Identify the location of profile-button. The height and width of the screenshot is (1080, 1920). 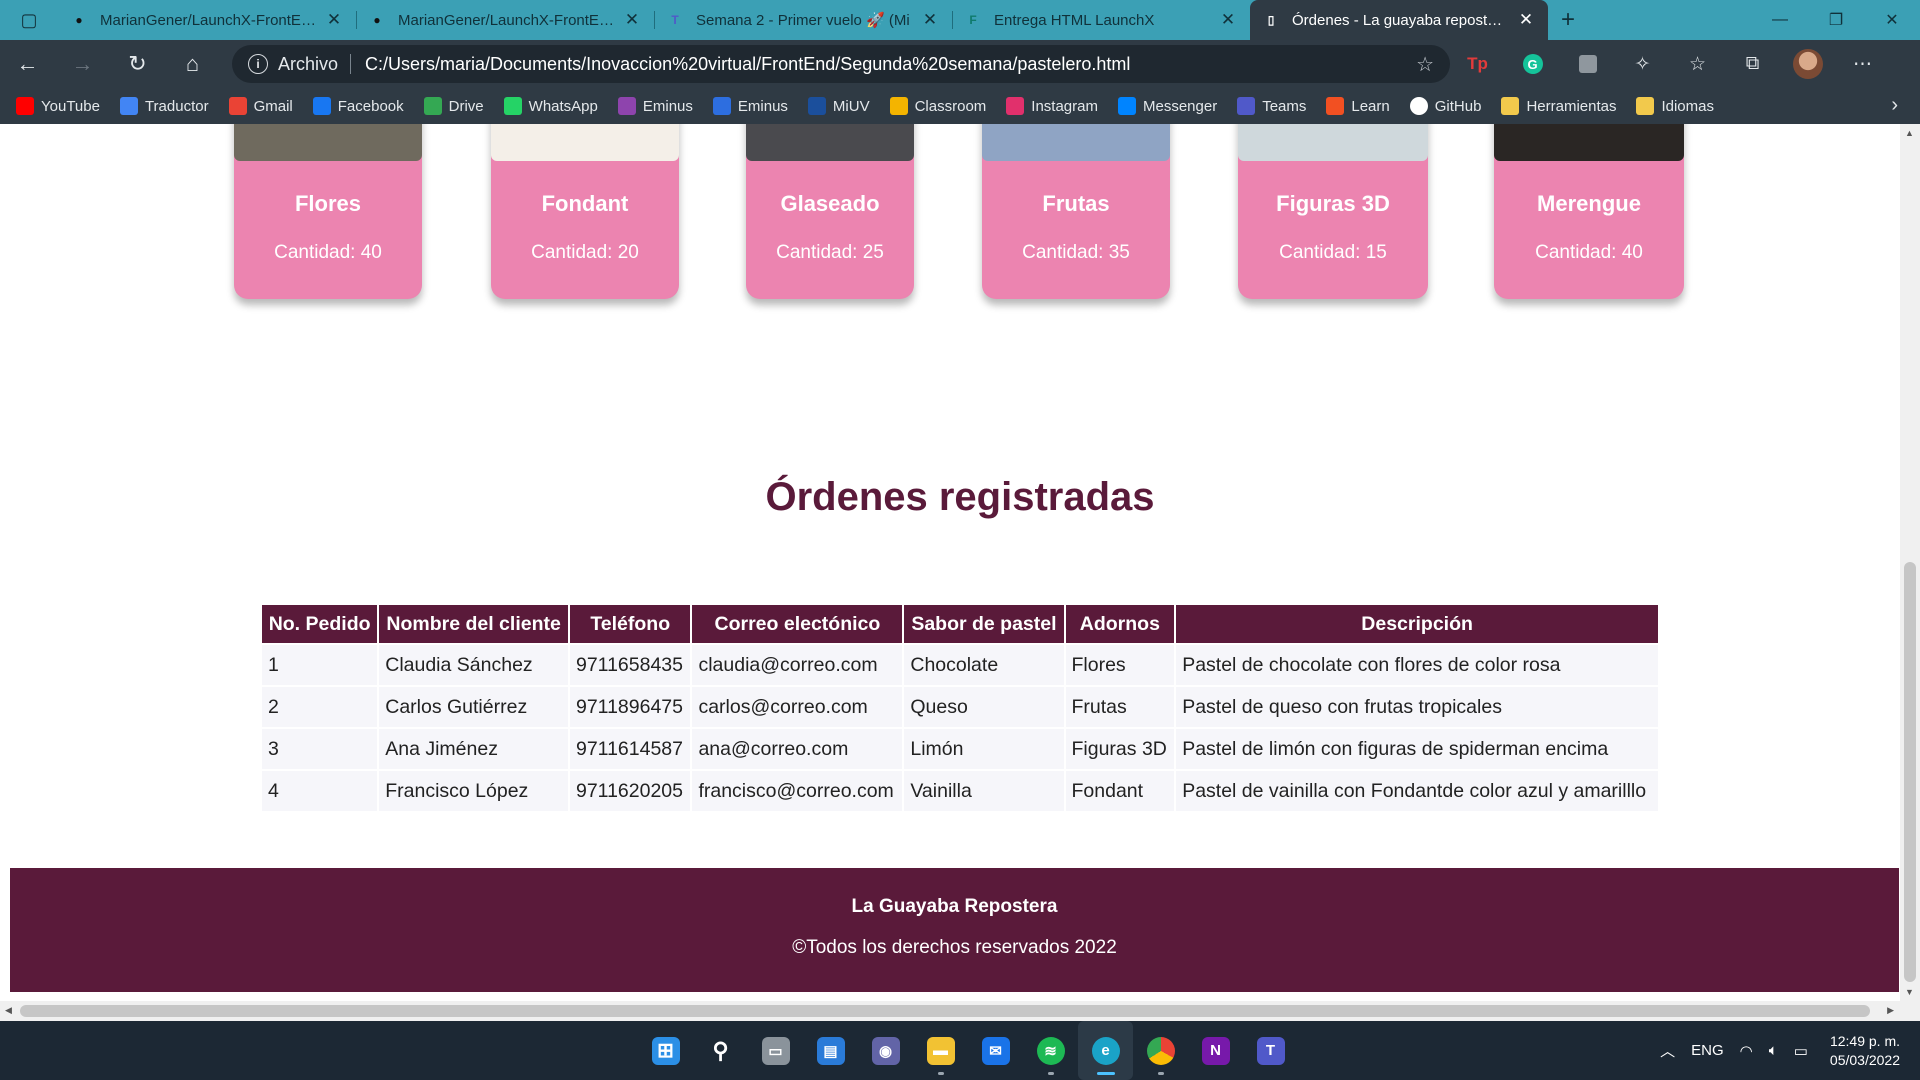
(1807, 64).